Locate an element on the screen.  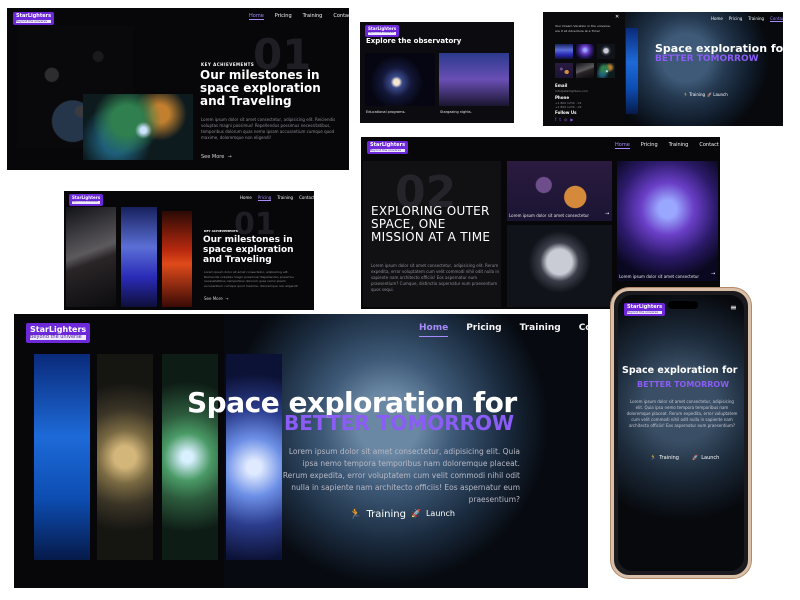
phone-notch is located at coordinates (683, 305).